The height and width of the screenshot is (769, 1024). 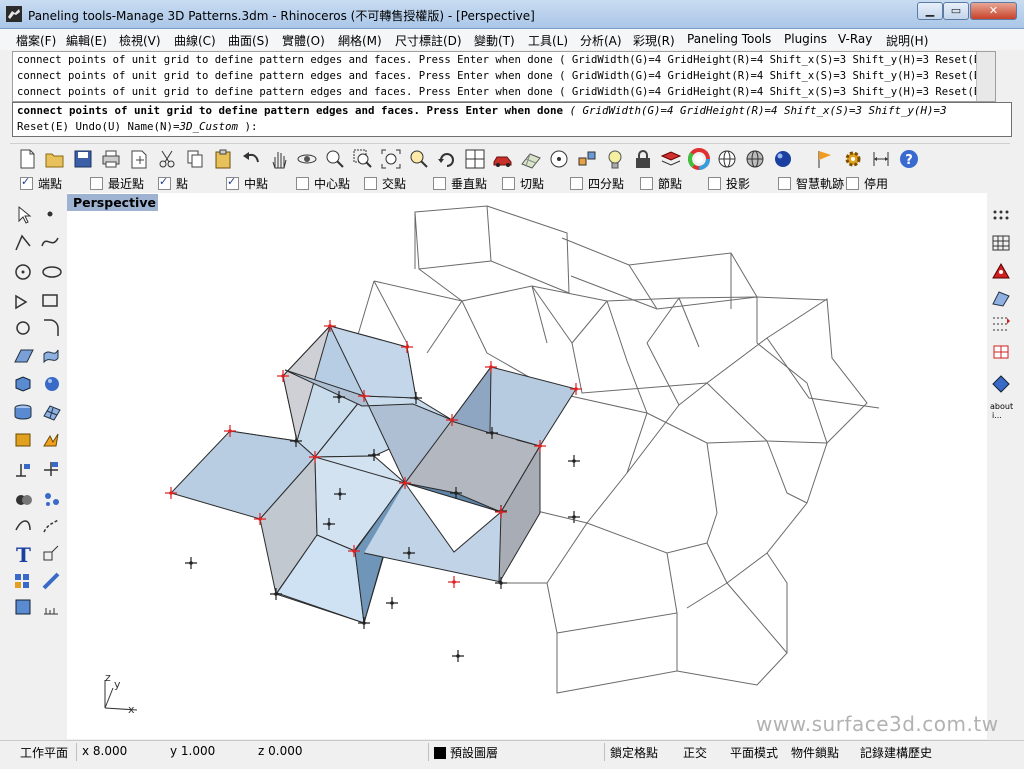 What do you see at coordinates (805, 39) in the screenshot?
I see `menu-plugins: Plugins` at bounding box center [805, 39].